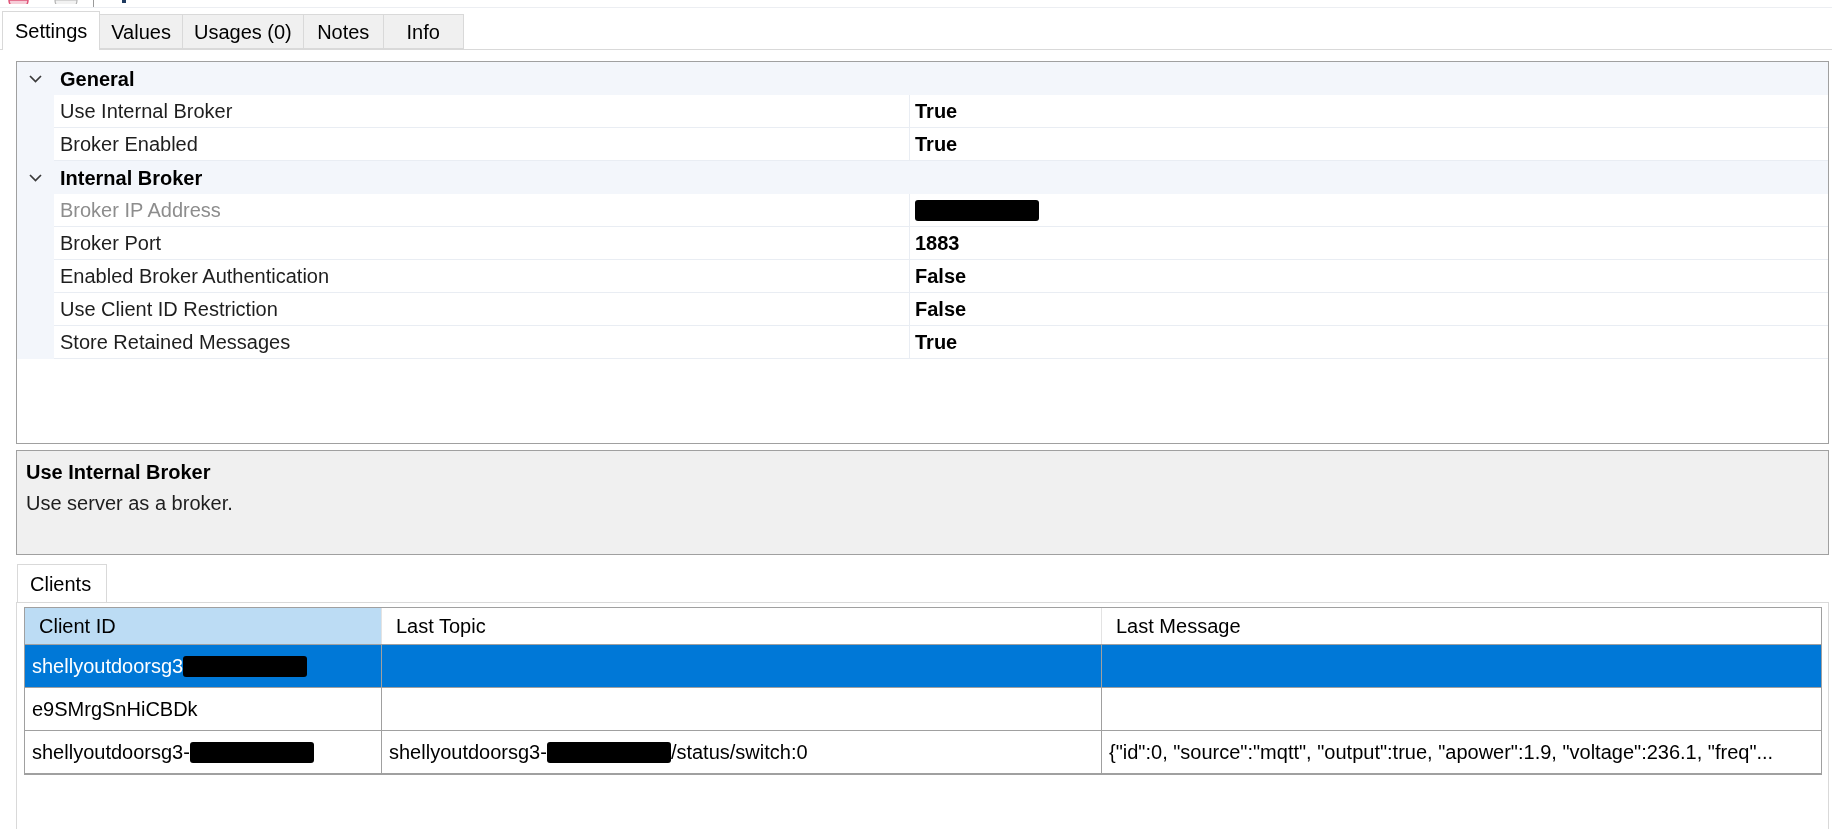 The width and height of the screenshot is (1832, 829). What do you see at coordinates (423, 31) in the screenshot?
I see `tab: Info` at bounding box center [423, 31].